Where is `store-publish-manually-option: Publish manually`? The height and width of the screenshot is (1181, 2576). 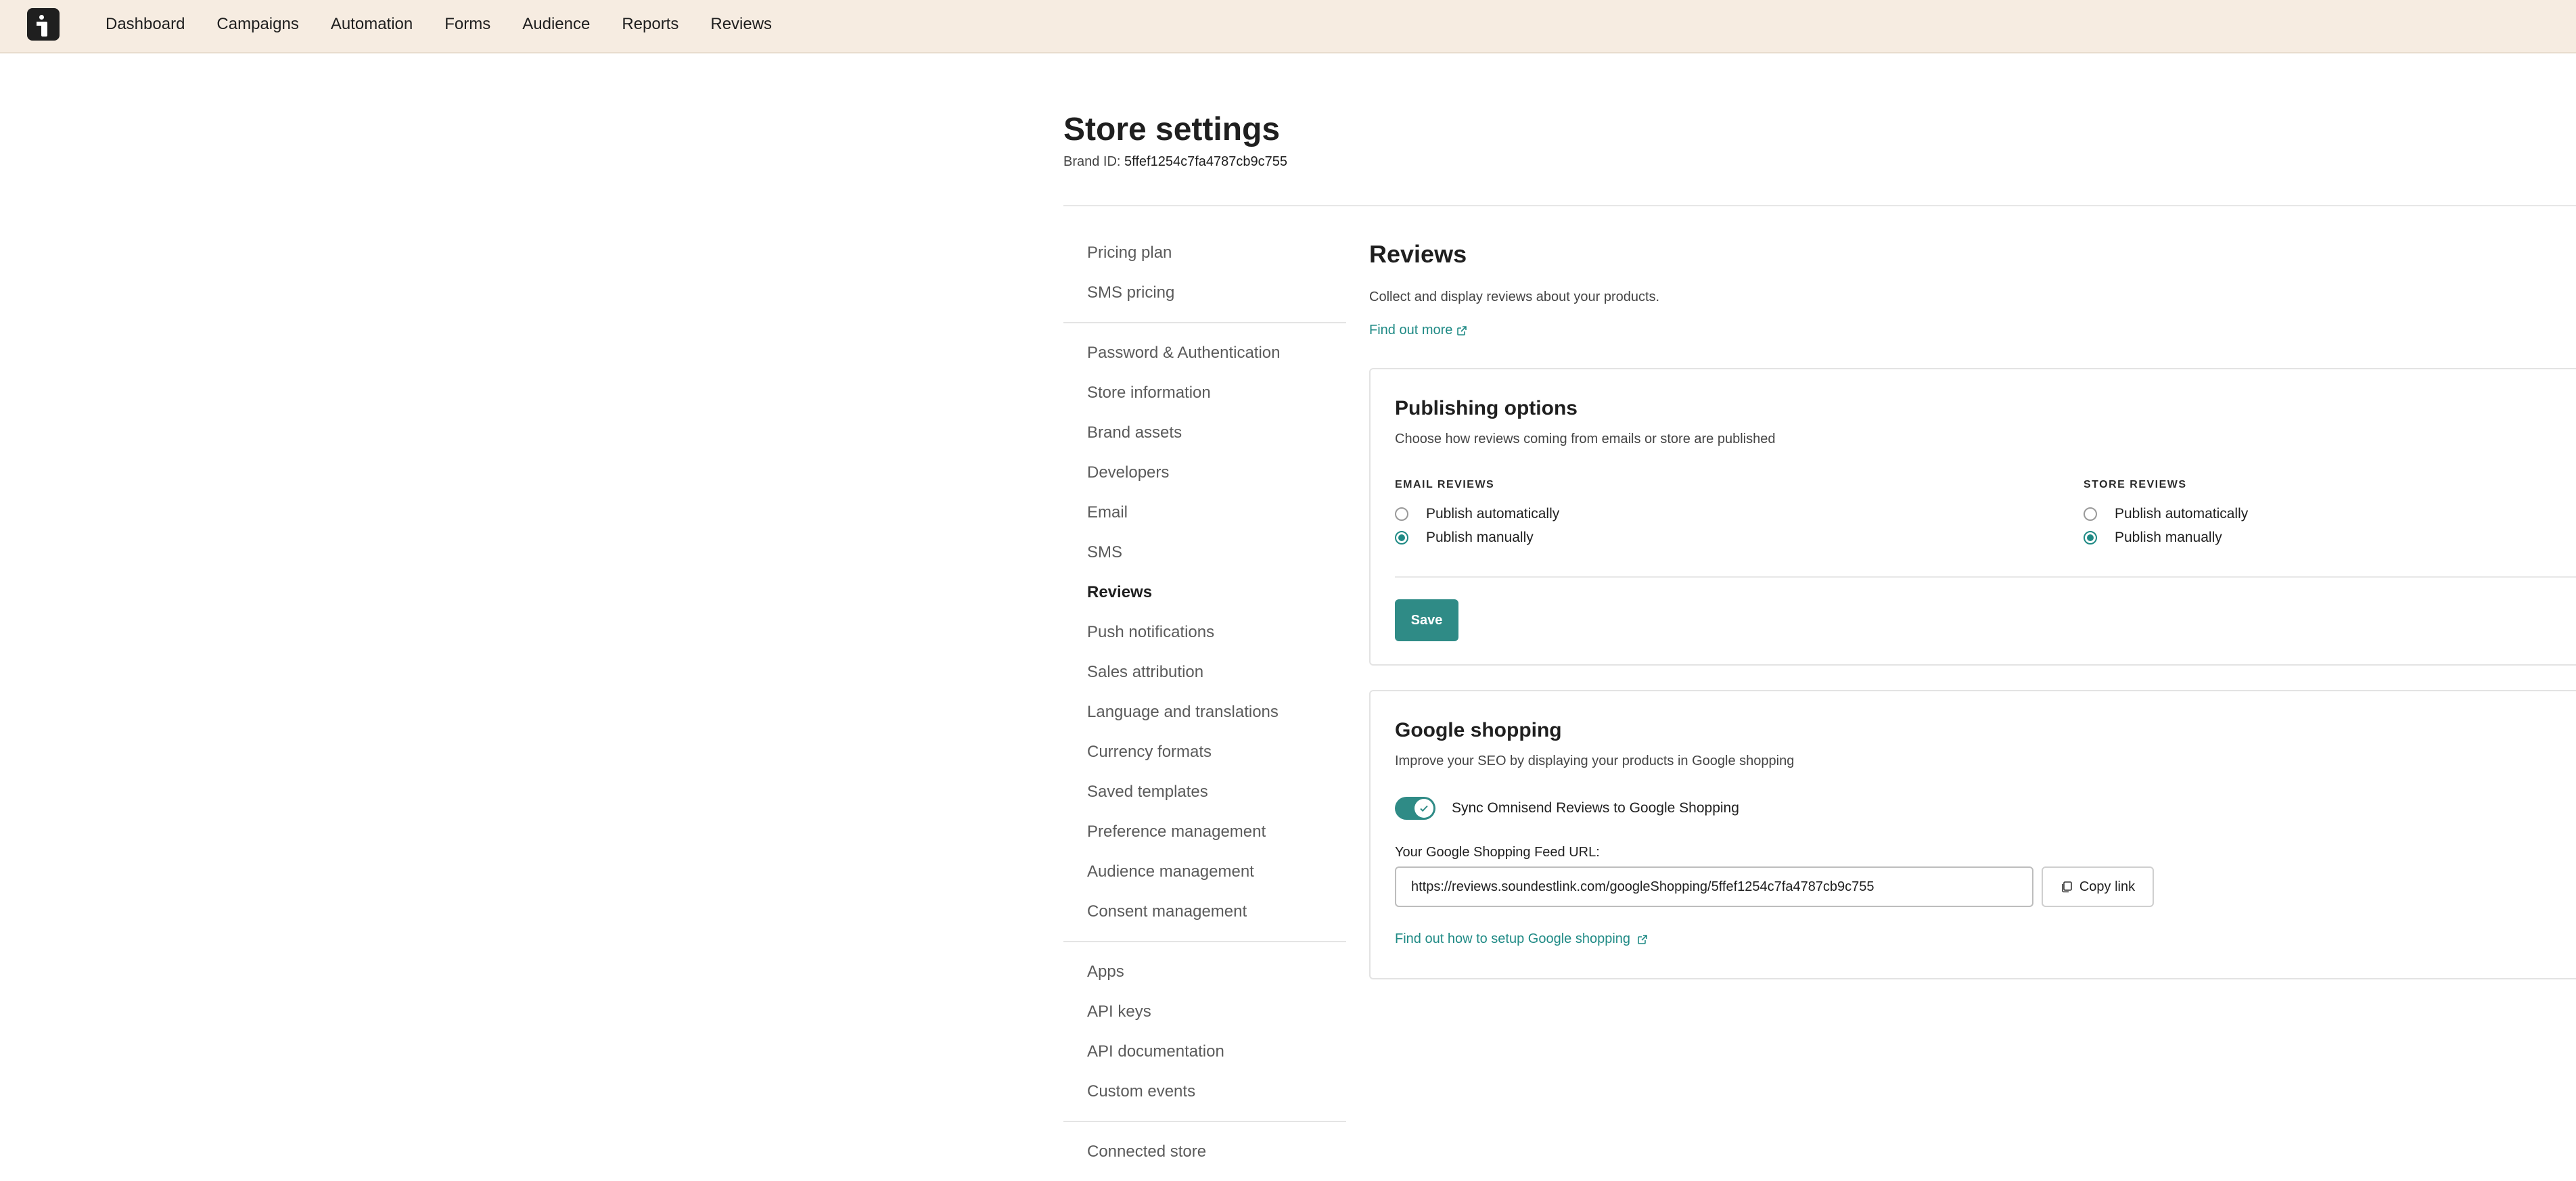
store-publish-manually-option: Publish manually is located at coordinates (2153, 538).